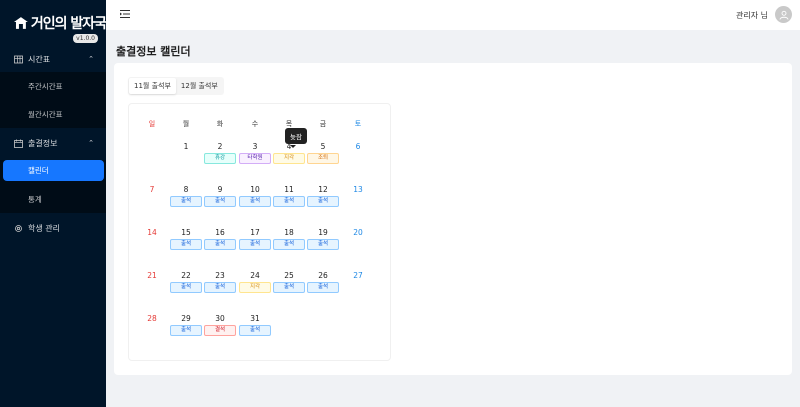 Image resolution: width=800 pixels, height=407 pixels. I want to click on tooltip: 늦잠, so click(296, 136).